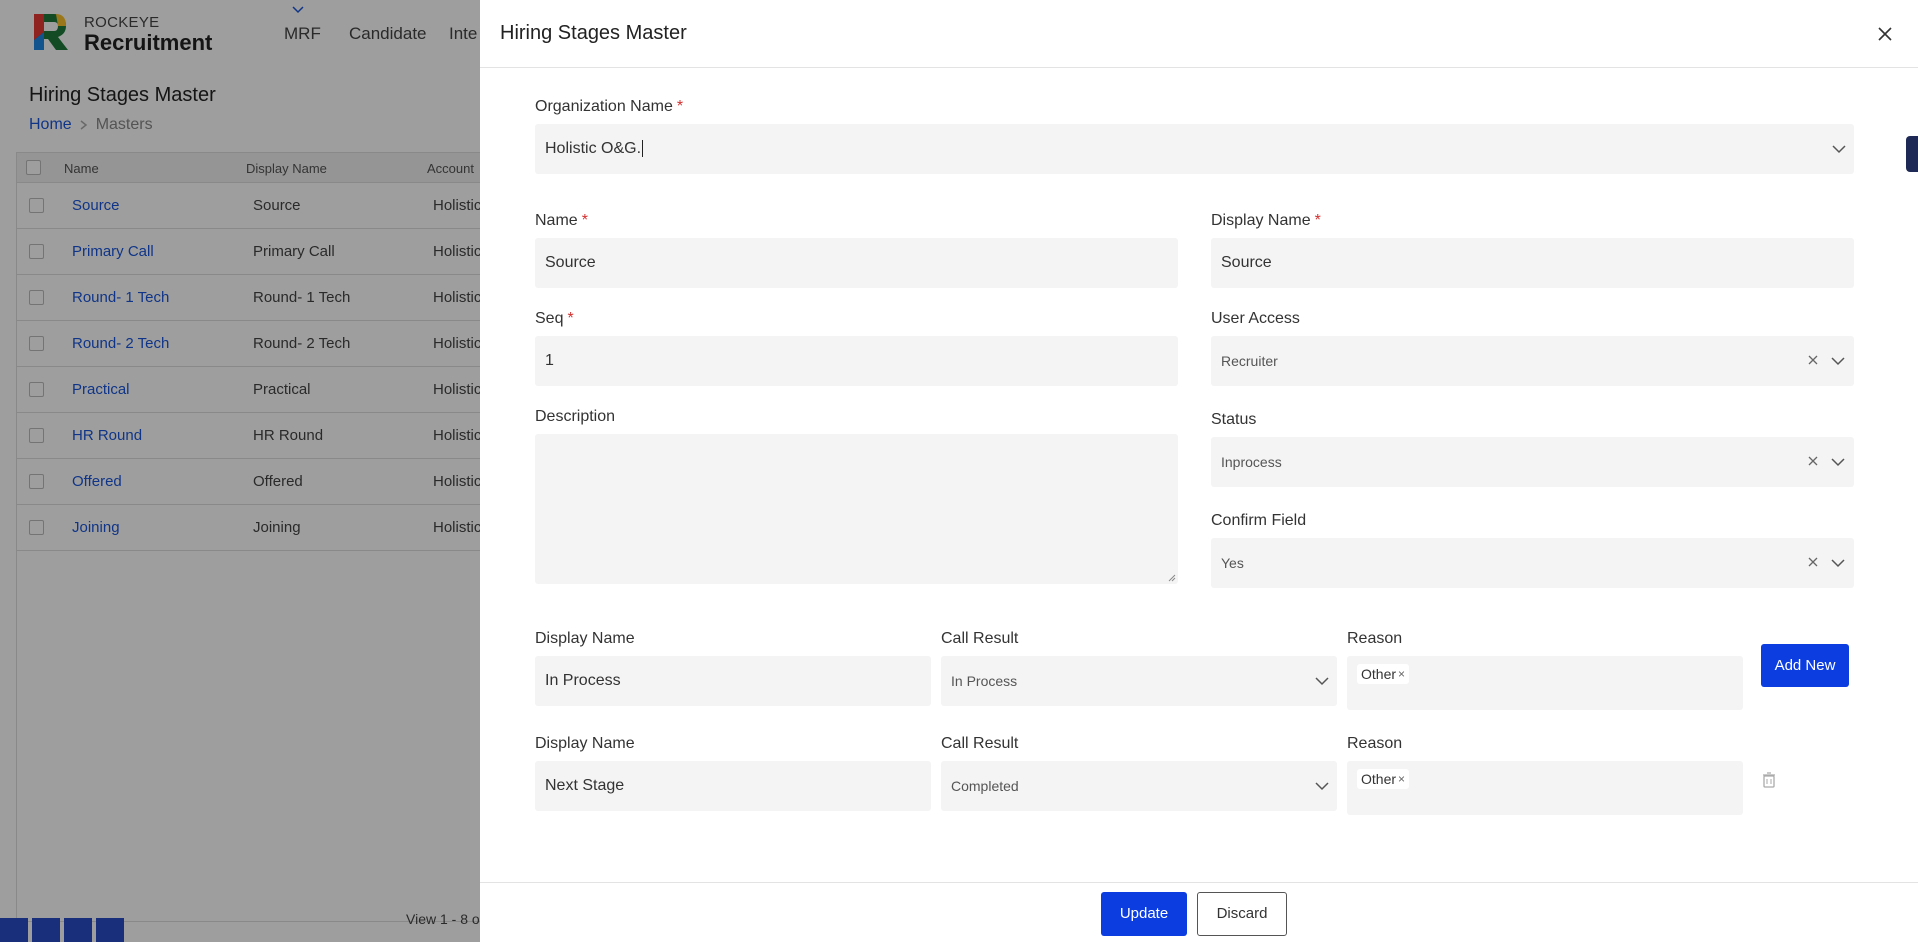 This screenshot has width=1918, height=942. Describe the element at coordinates (856, 509) in the screenshot. I see `description-textarea` at that location.